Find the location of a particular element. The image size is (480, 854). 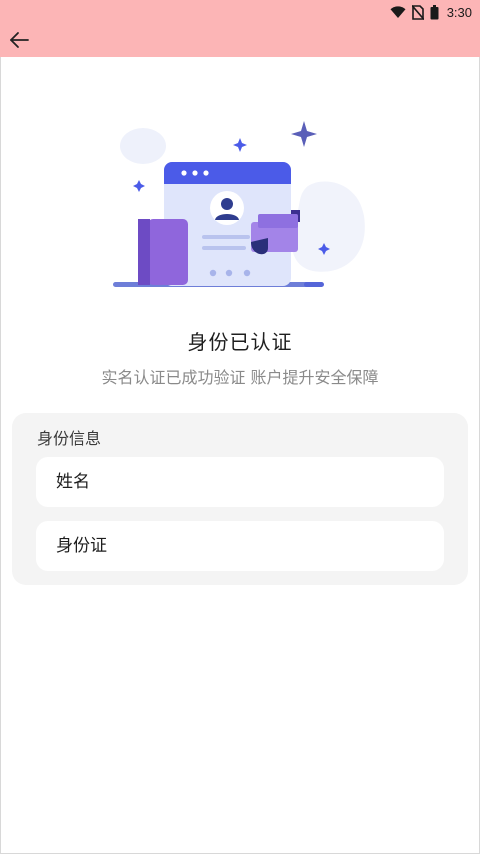

identity-card-illustration is located at coordinates (240, 207).